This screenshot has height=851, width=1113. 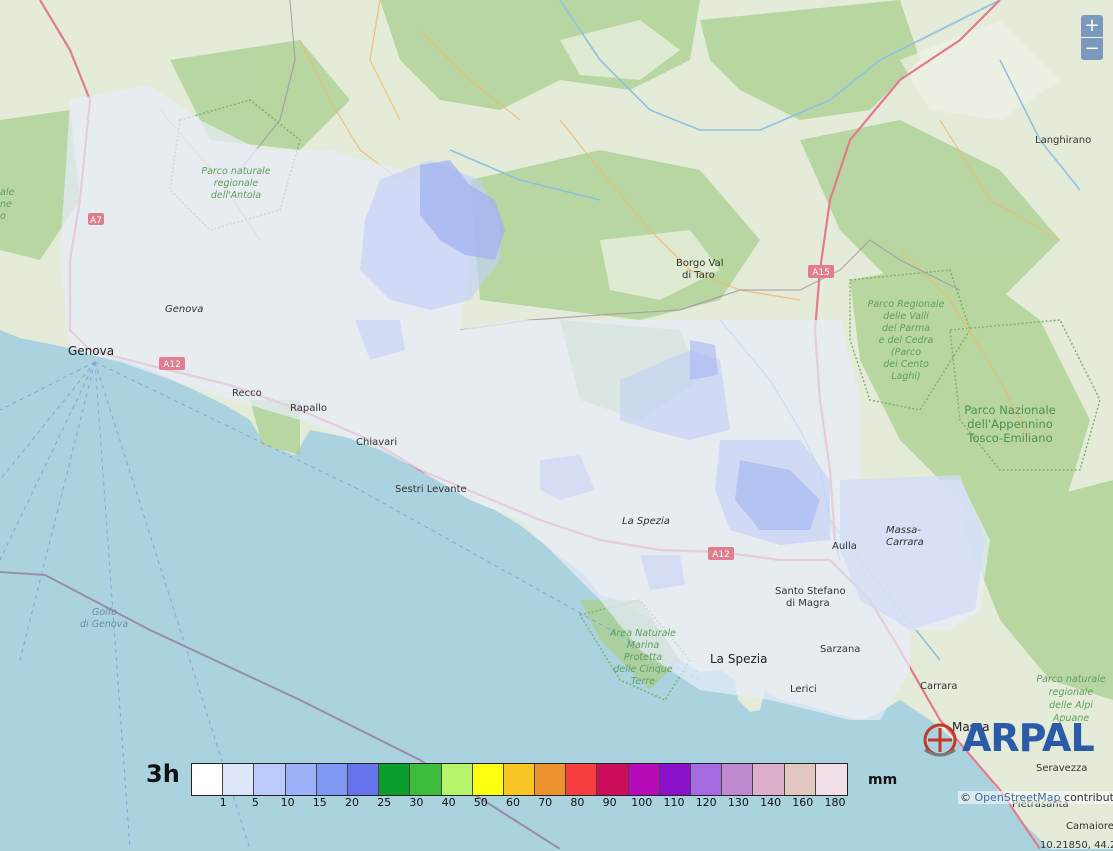 I want to click on label-cinque-2: Marina, so click(x=643, y=645).